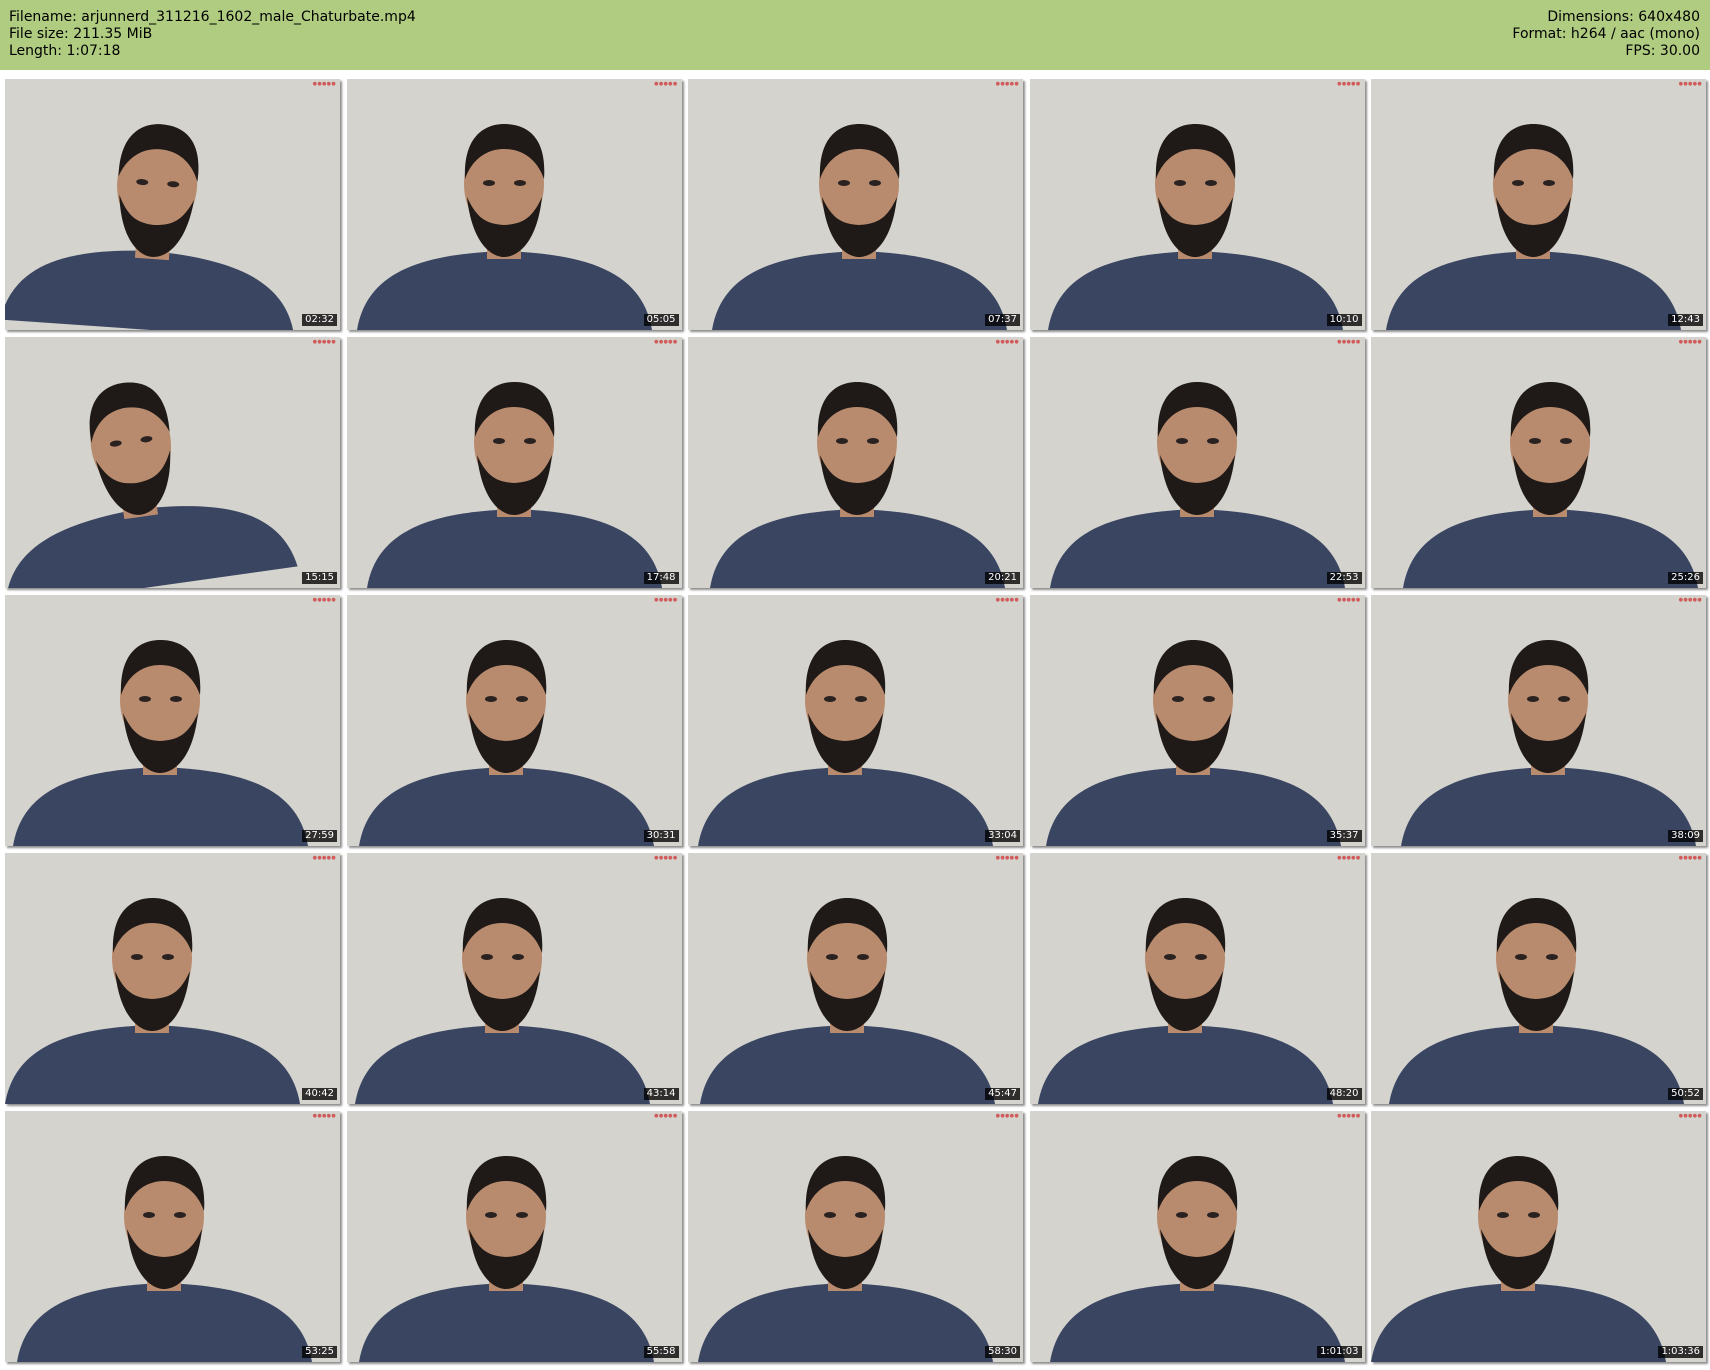 The image size is (1710, 1370). What do you see at coordinates (514, 1236) in the screenshot?
I see `video-thumbnail: ●●●●● 55:58` at bounding box center [514, 1236].